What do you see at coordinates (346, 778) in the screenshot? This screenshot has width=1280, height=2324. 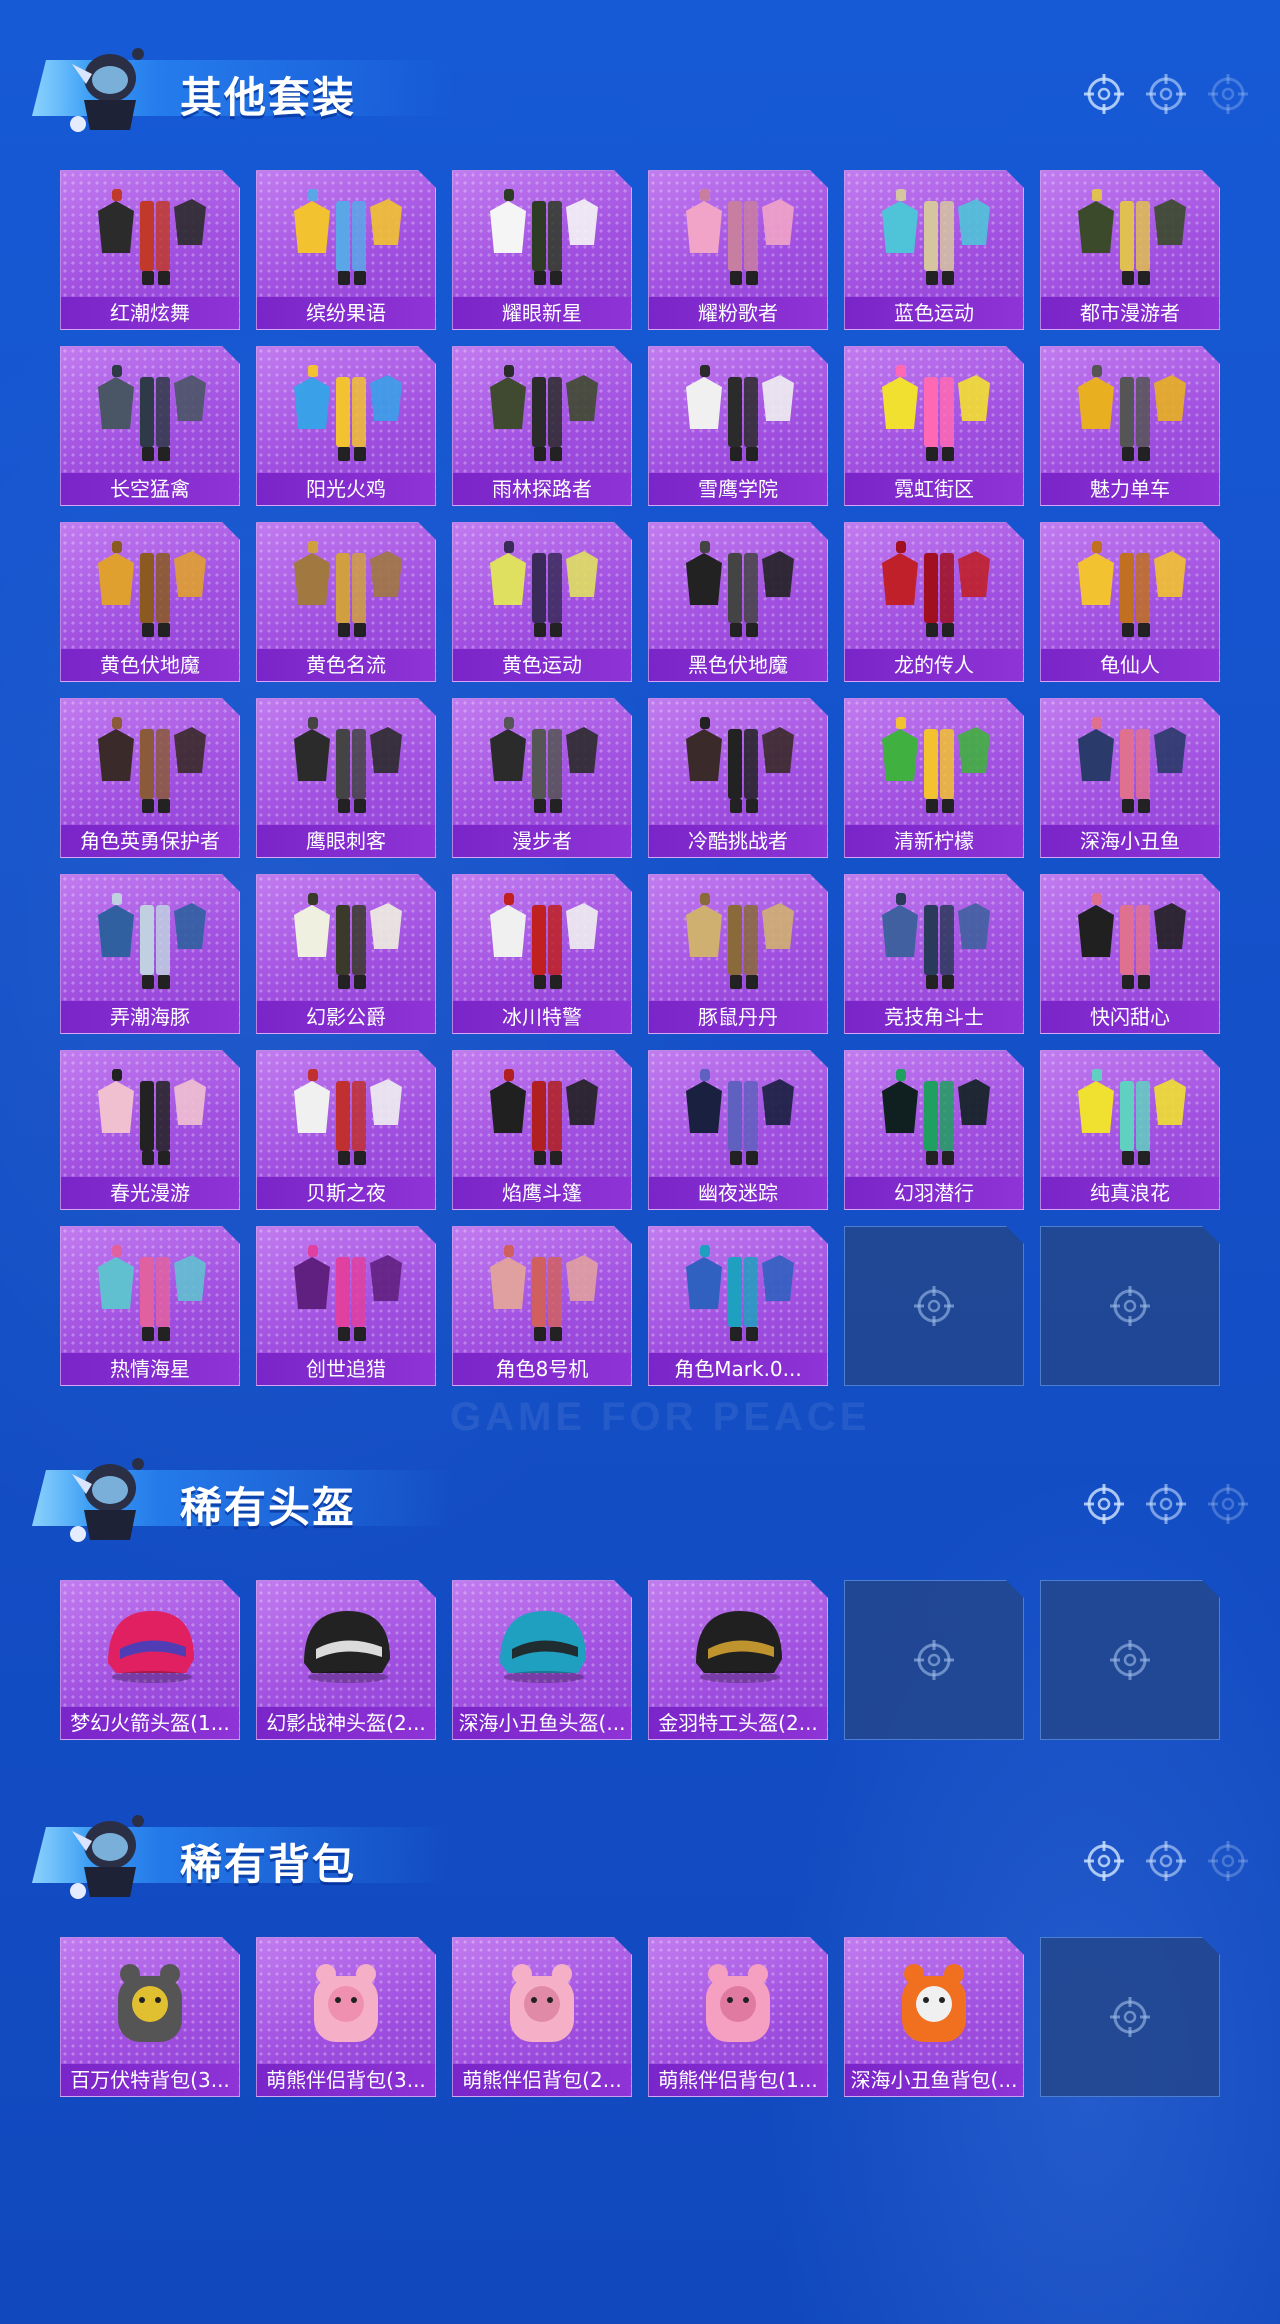 I see `item-card: 鹰眼刺客` at bounding box center [346, 778].